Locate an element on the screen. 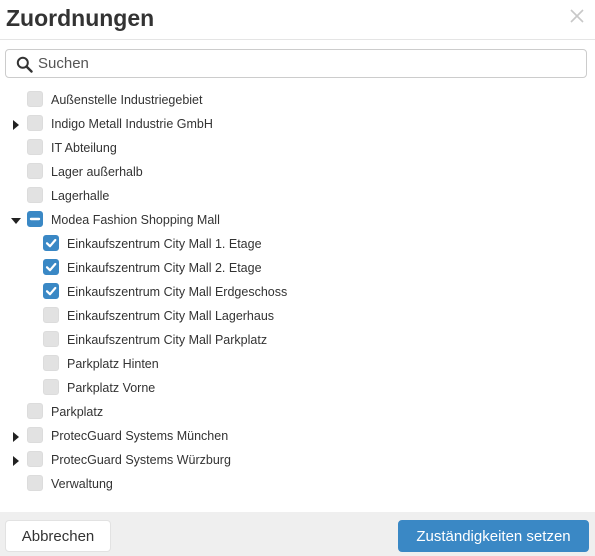 This screenshot has width=595, height=556. tree-item-label: Parkplatz is located at coordinates (77, 412).